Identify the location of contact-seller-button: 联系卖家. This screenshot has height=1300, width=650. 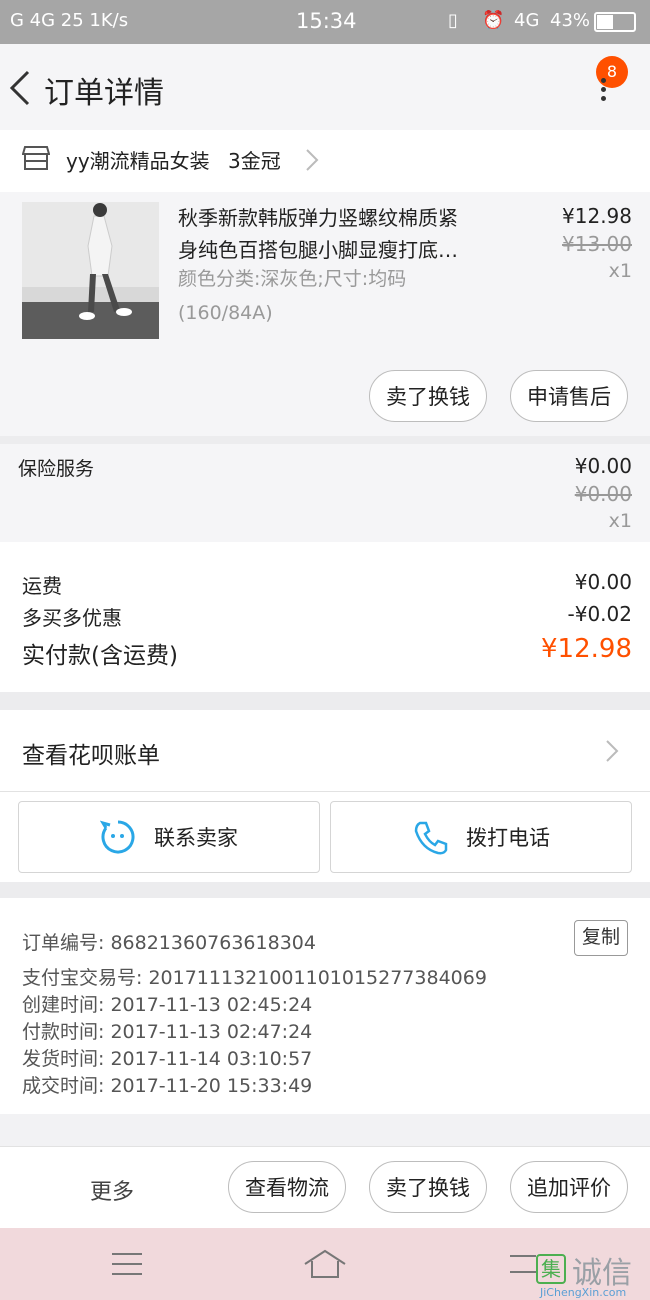
(169, 837).